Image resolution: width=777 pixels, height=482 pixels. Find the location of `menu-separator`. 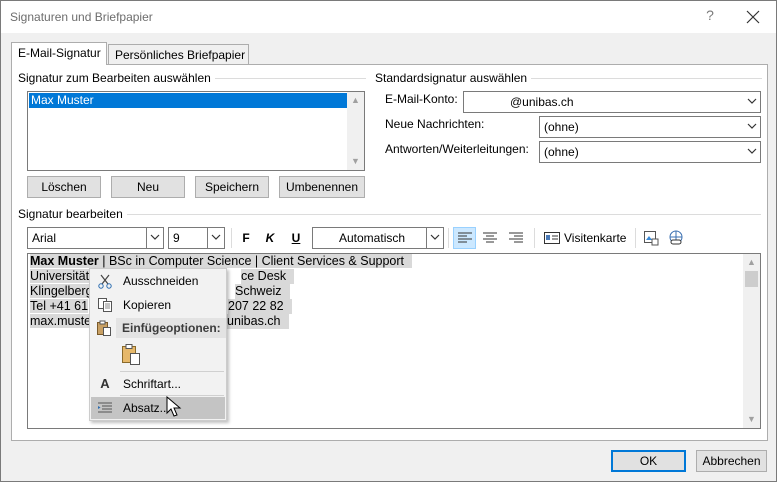

menu-separator is located at coordinates (172, 371).